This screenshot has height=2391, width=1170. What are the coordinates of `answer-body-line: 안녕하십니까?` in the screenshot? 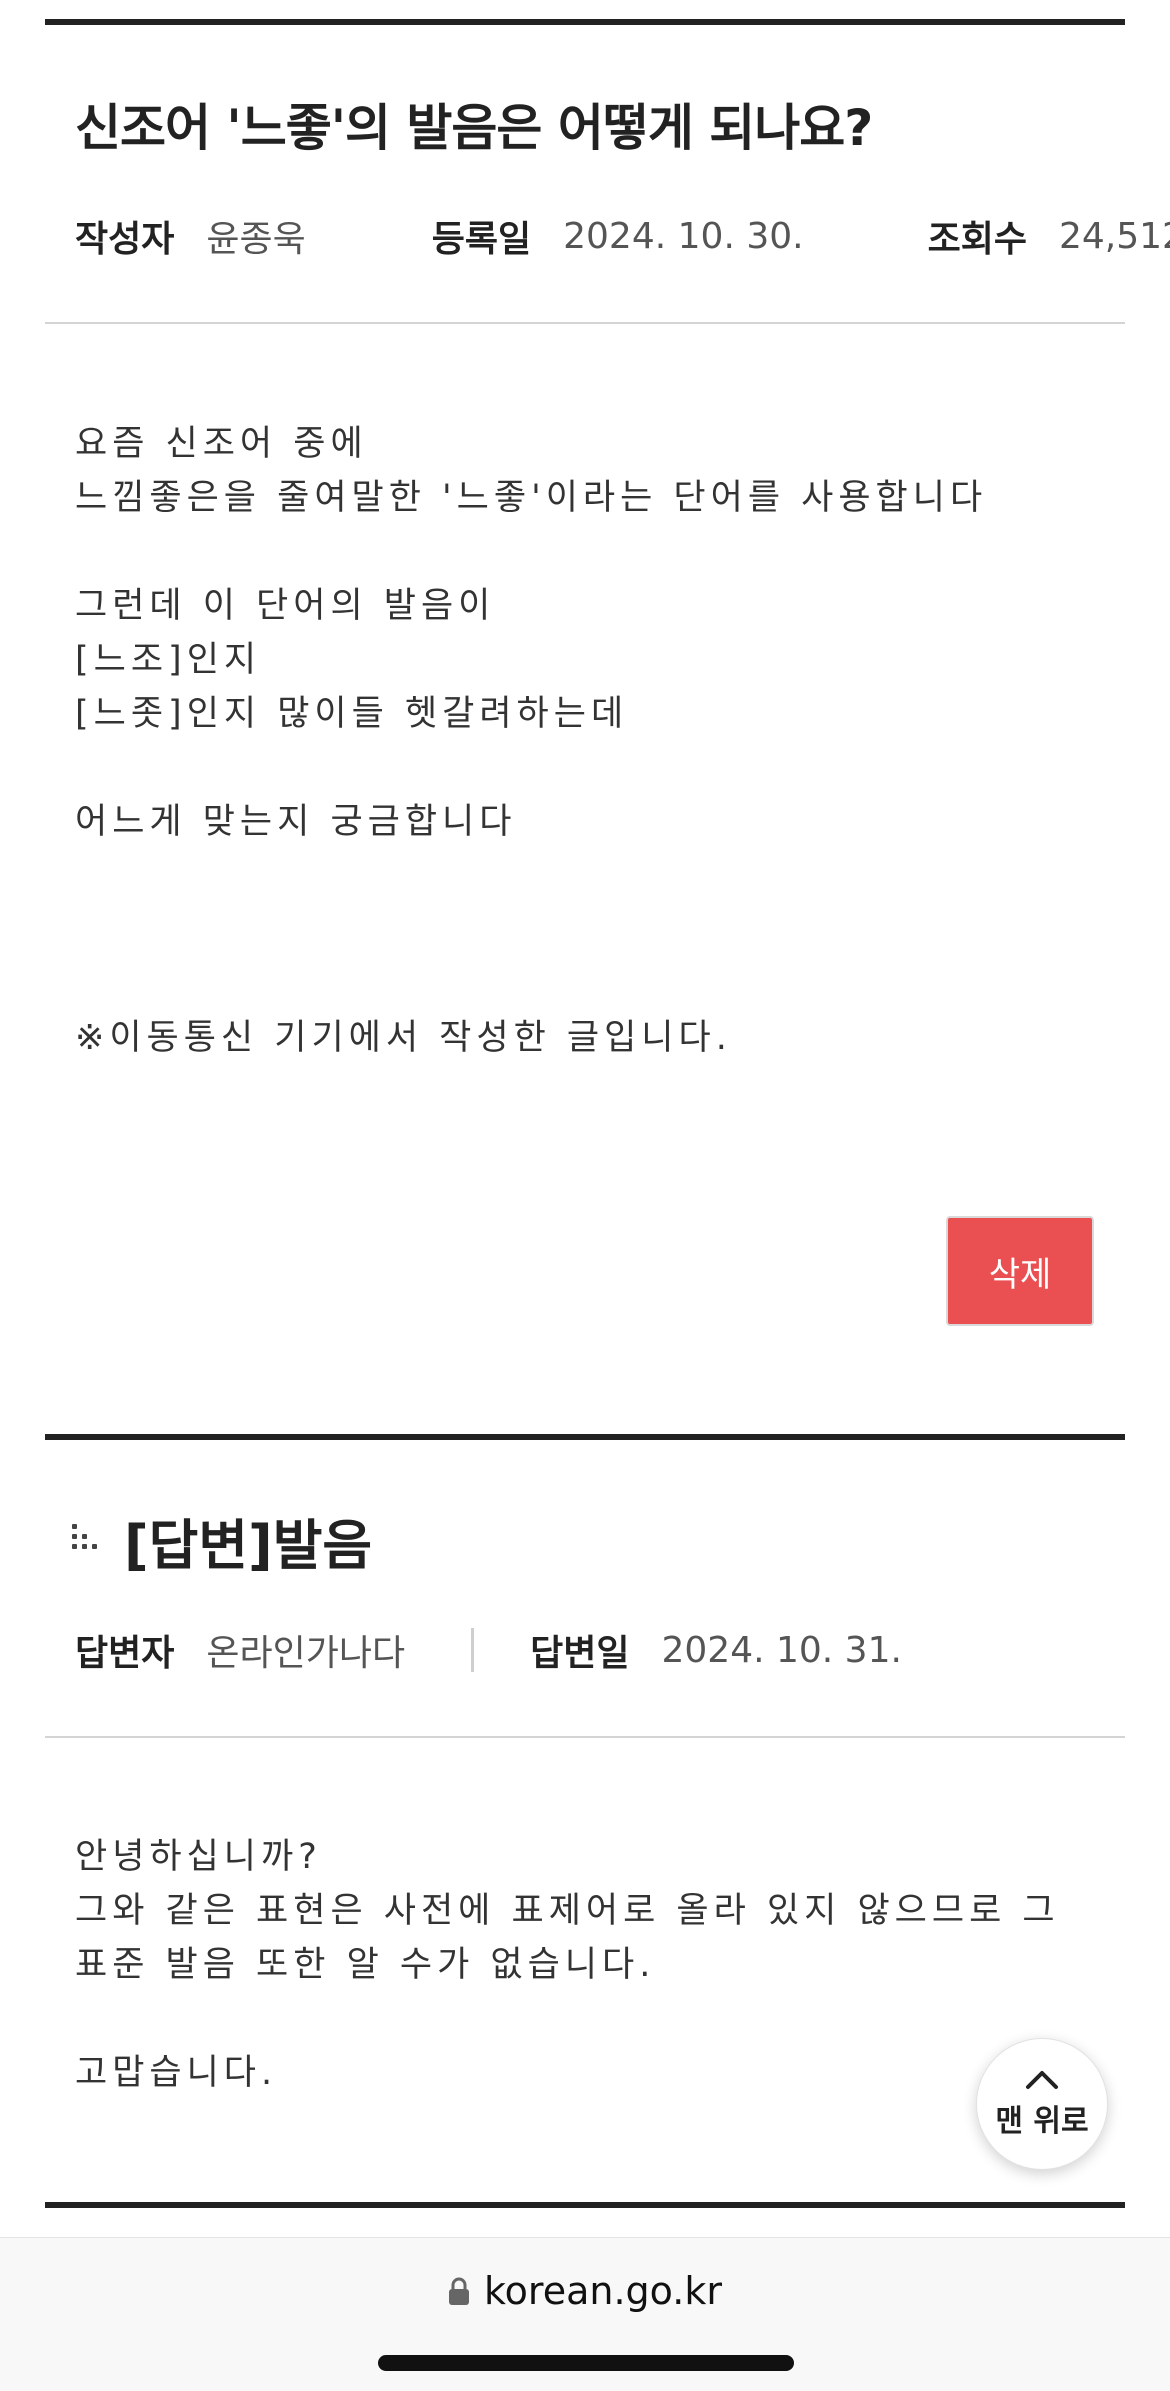 It's located at (198, 1857).